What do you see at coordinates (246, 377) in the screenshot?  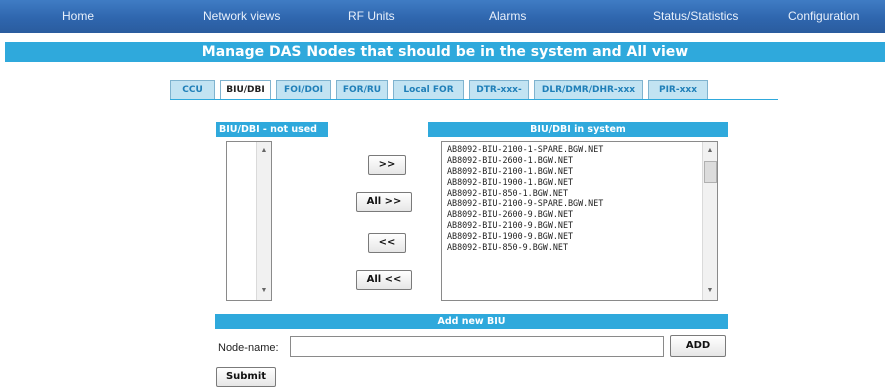 I see `submit-button: Submit` at bounding box center [246, 377].